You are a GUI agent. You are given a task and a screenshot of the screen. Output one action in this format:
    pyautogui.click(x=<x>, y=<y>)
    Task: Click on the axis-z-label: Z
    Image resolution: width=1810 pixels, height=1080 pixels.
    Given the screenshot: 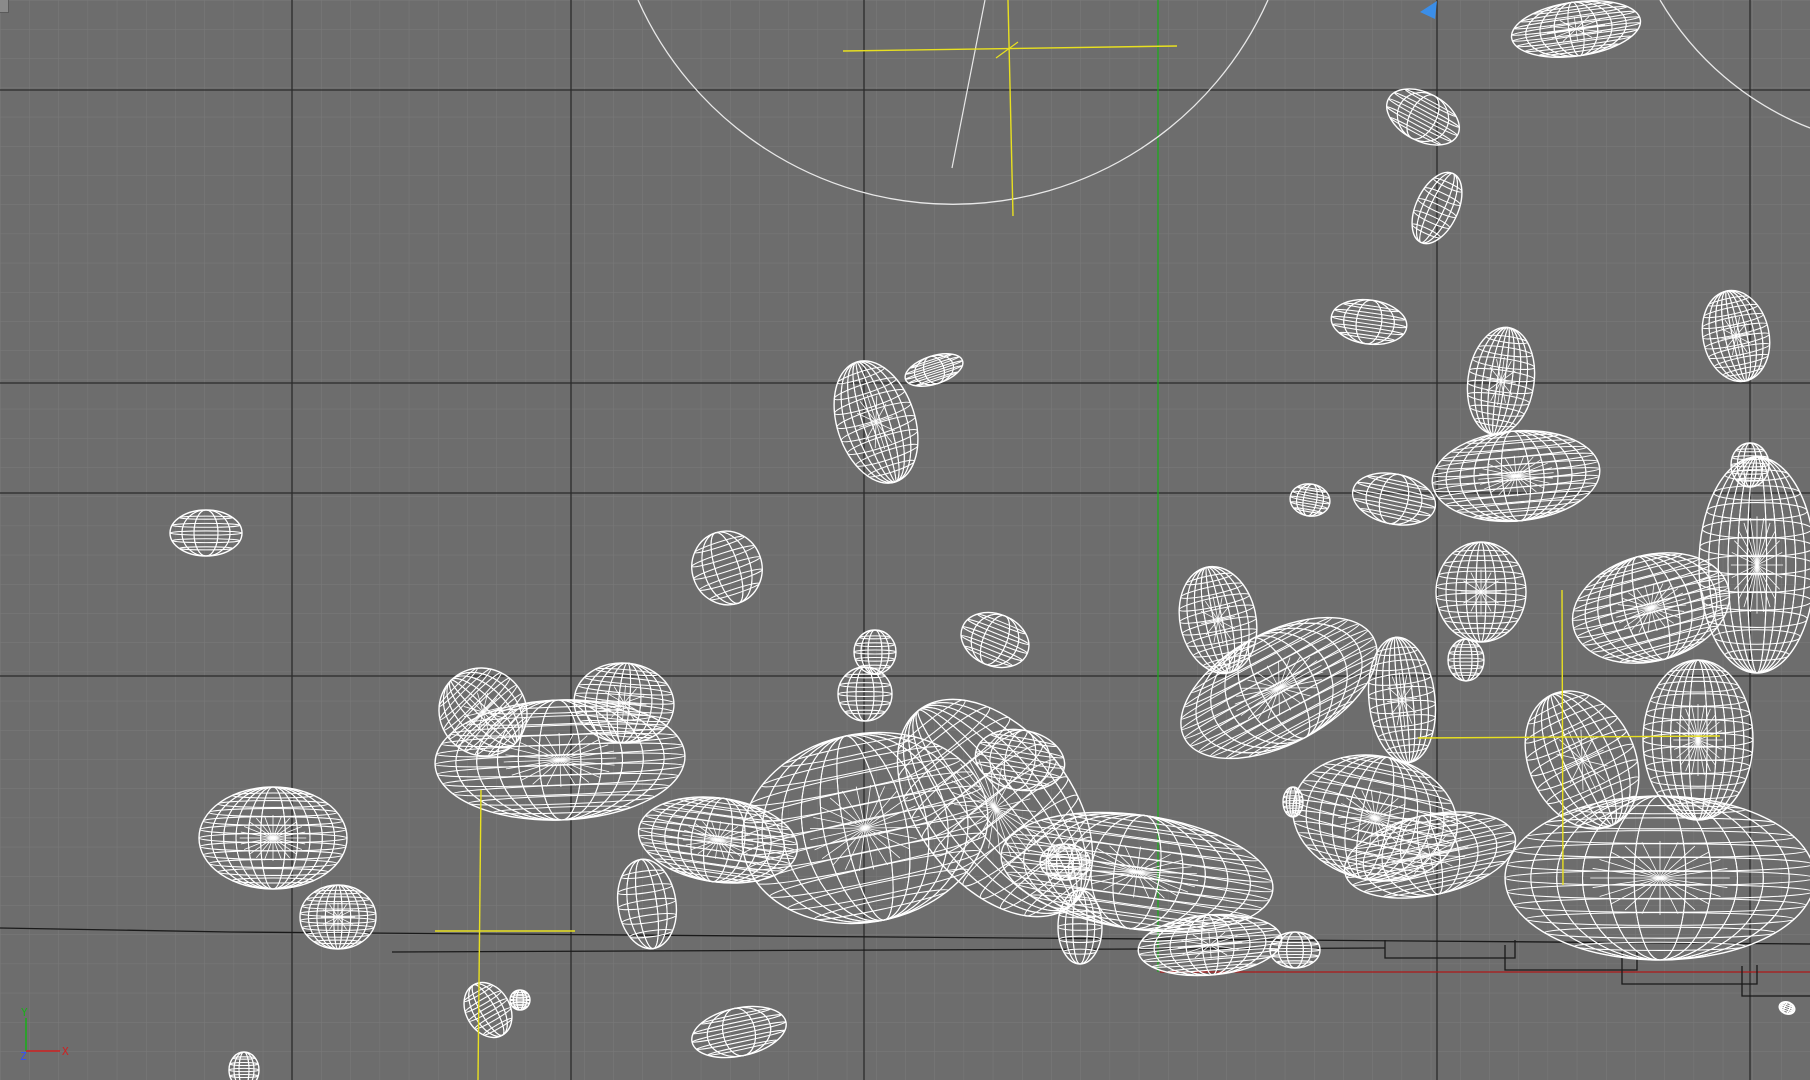 What is the action you would take?
    pyautogui.click(x=23, y=1056)
    